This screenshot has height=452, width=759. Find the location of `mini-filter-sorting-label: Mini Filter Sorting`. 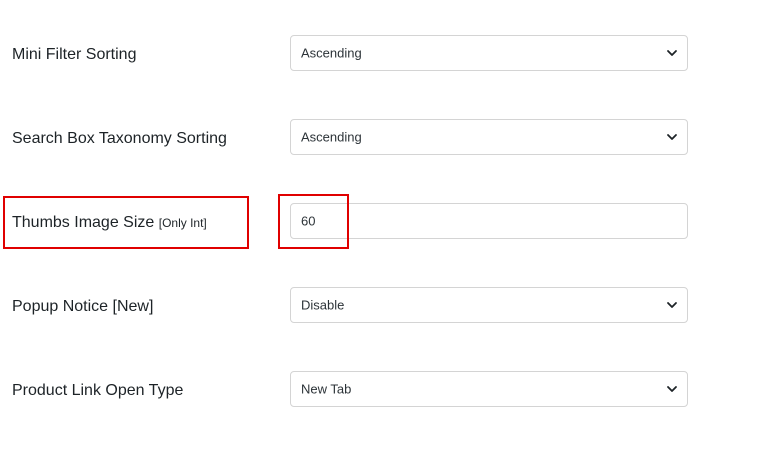

mini-filter-sorting-label: Mini Filter Sorting is located at coordinates (74, 54).